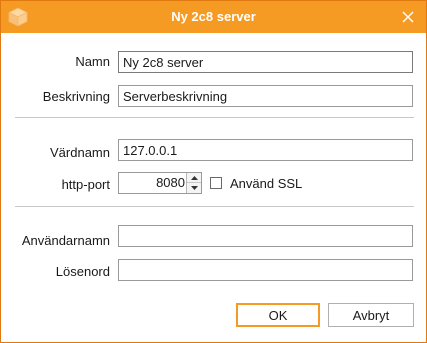 The image size is (427, 343). Describe the element at coordinates (371, 315) in the screenshot. I see `cancel-button: Avbryt` at that location.